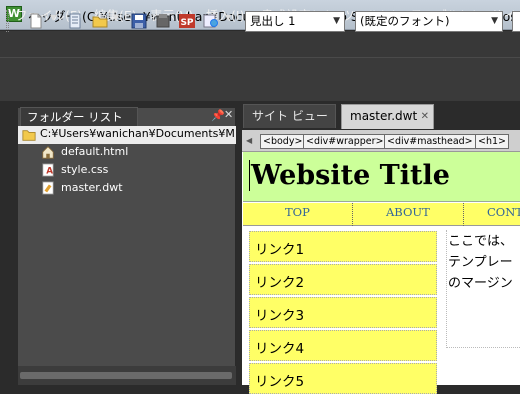 This screenshot has width=520, height=394. I want to click on preview-icon, so click(211, 21).